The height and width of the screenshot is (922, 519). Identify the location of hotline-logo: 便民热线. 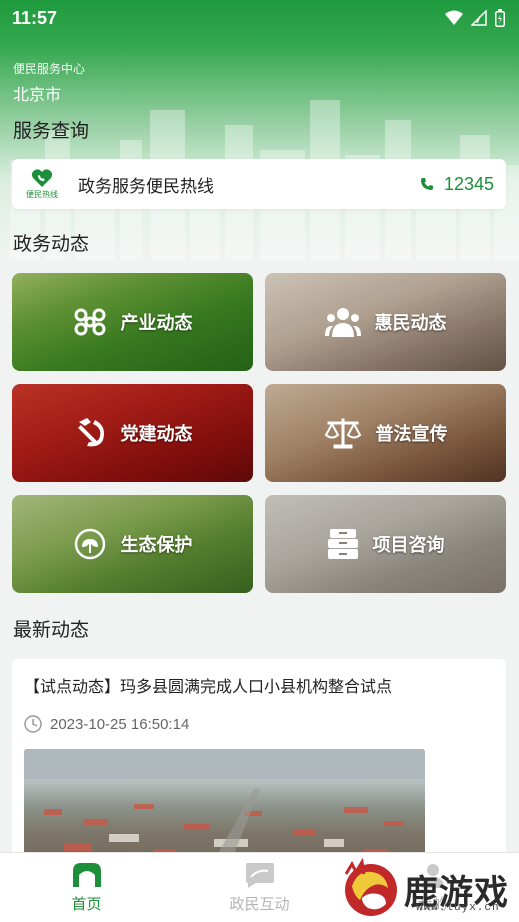
(42, 184).